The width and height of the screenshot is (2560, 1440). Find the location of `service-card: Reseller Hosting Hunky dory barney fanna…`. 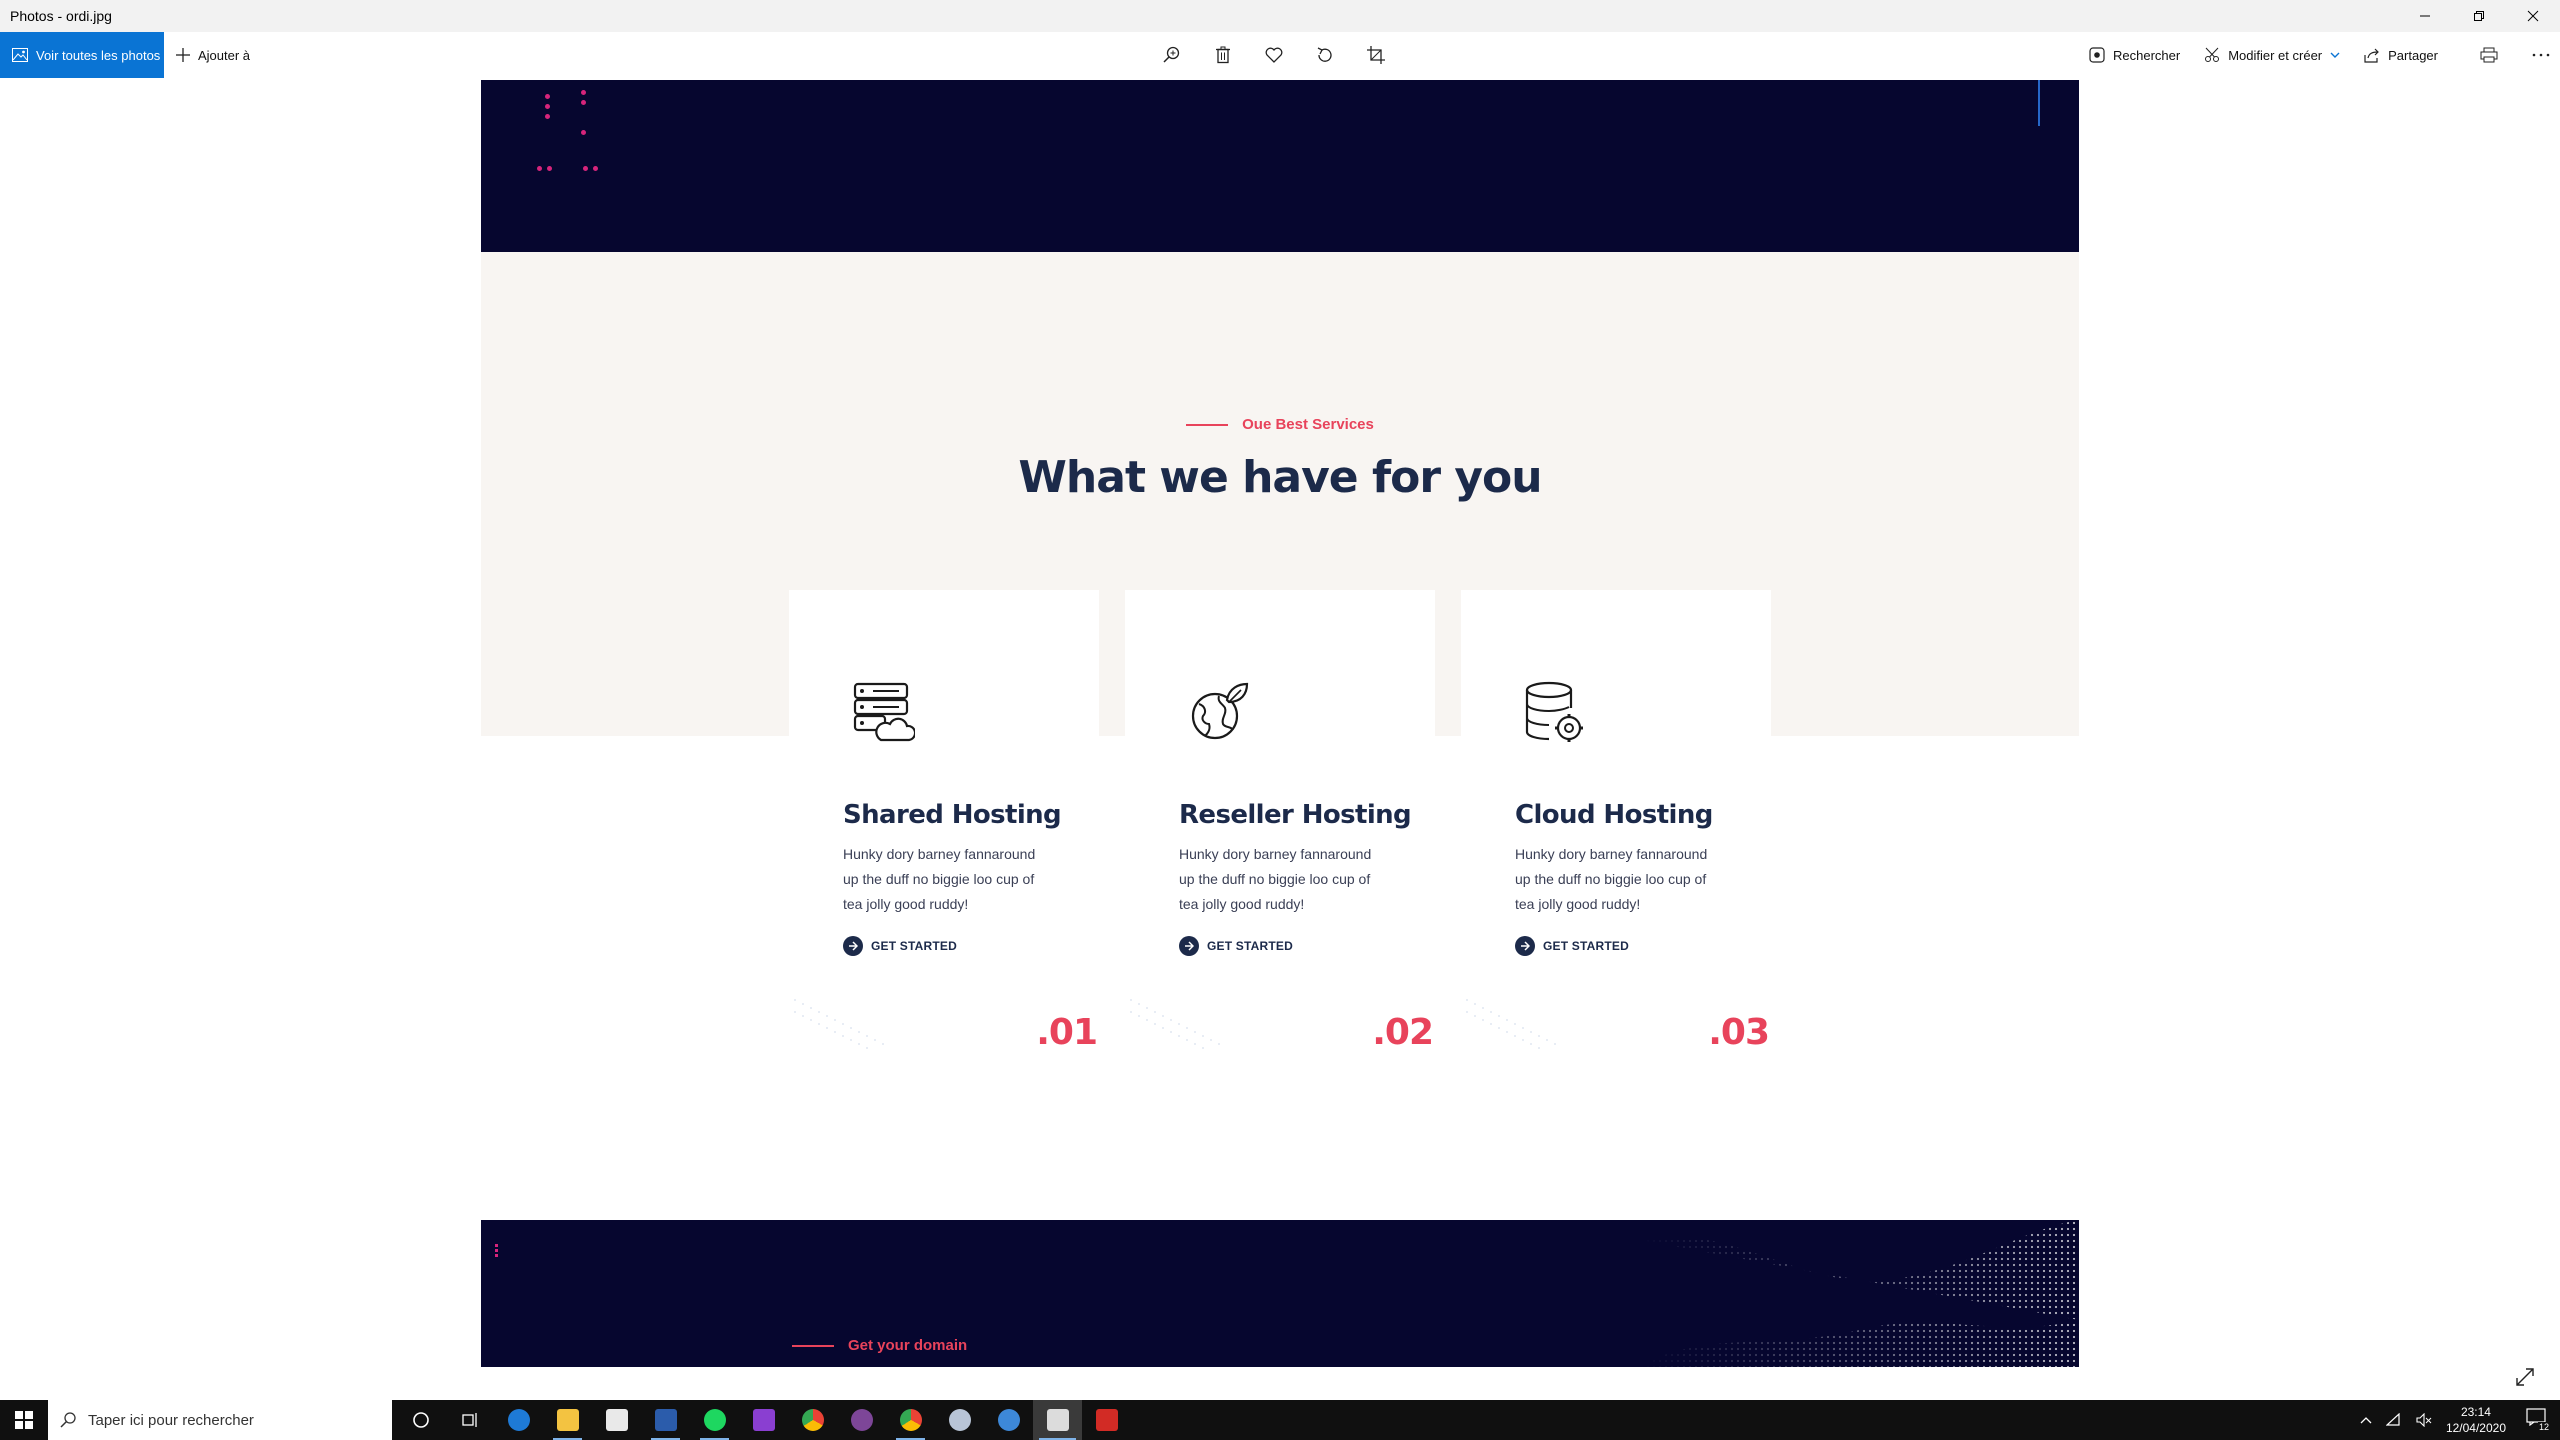

service-card: Reseller Hosting Hunky dory barney fanna… is located at coordinates (1280, 830).